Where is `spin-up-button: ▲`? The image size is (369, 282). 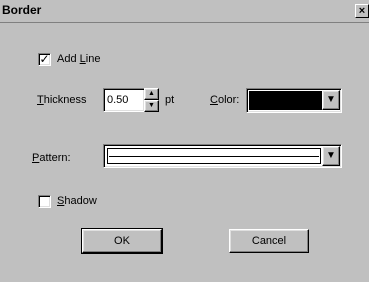
spin-up-button: ▲ is located at coordinates (151, 94).